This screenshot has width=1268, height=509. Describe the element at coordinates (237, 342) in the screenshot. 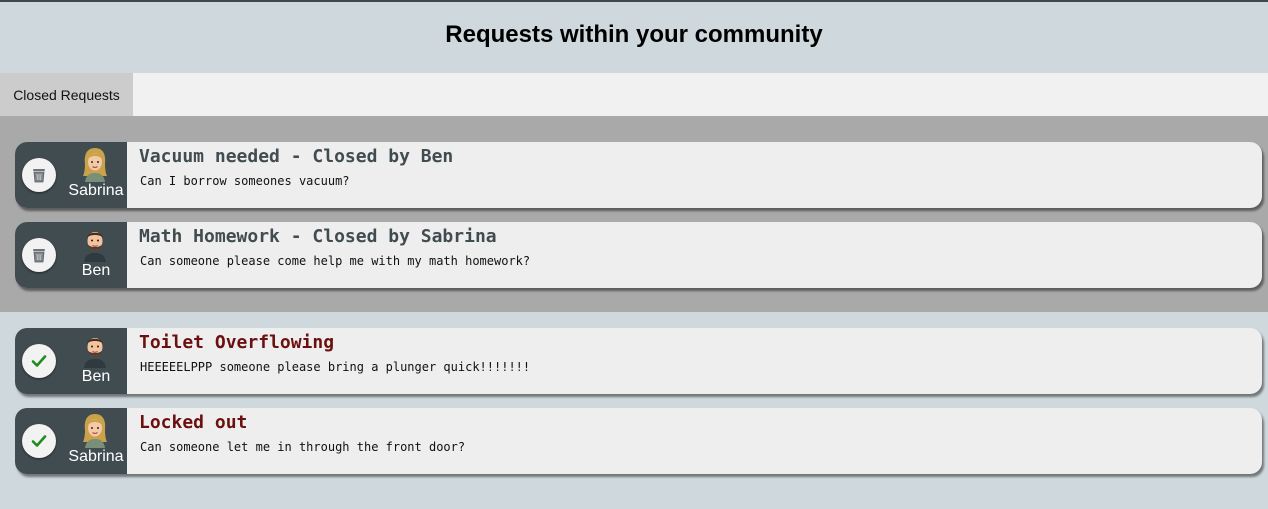

I see `request-title: Toilet Overflowing` at that location.